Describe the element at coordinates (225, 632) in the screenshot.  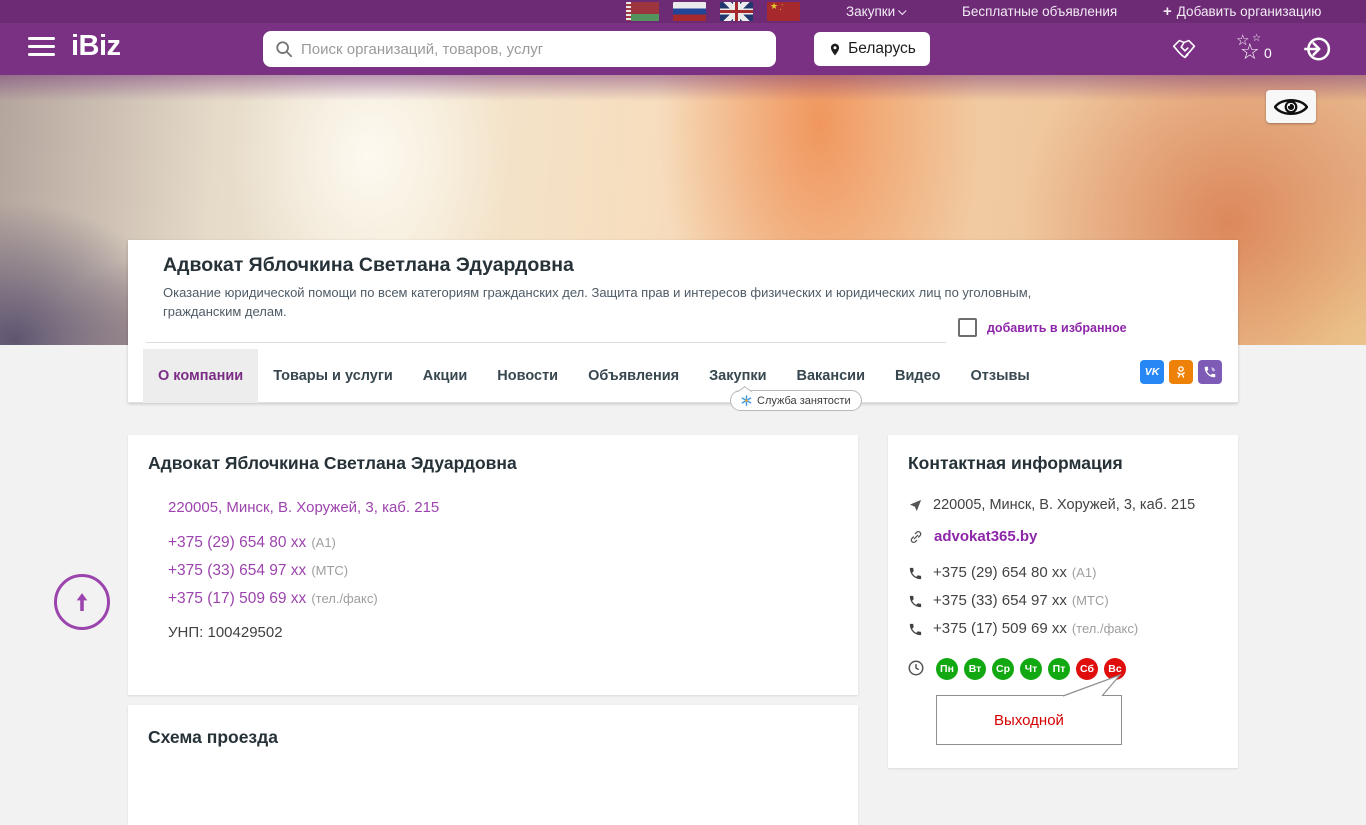
I see `unp-value: УНП: 100429502` at that location.